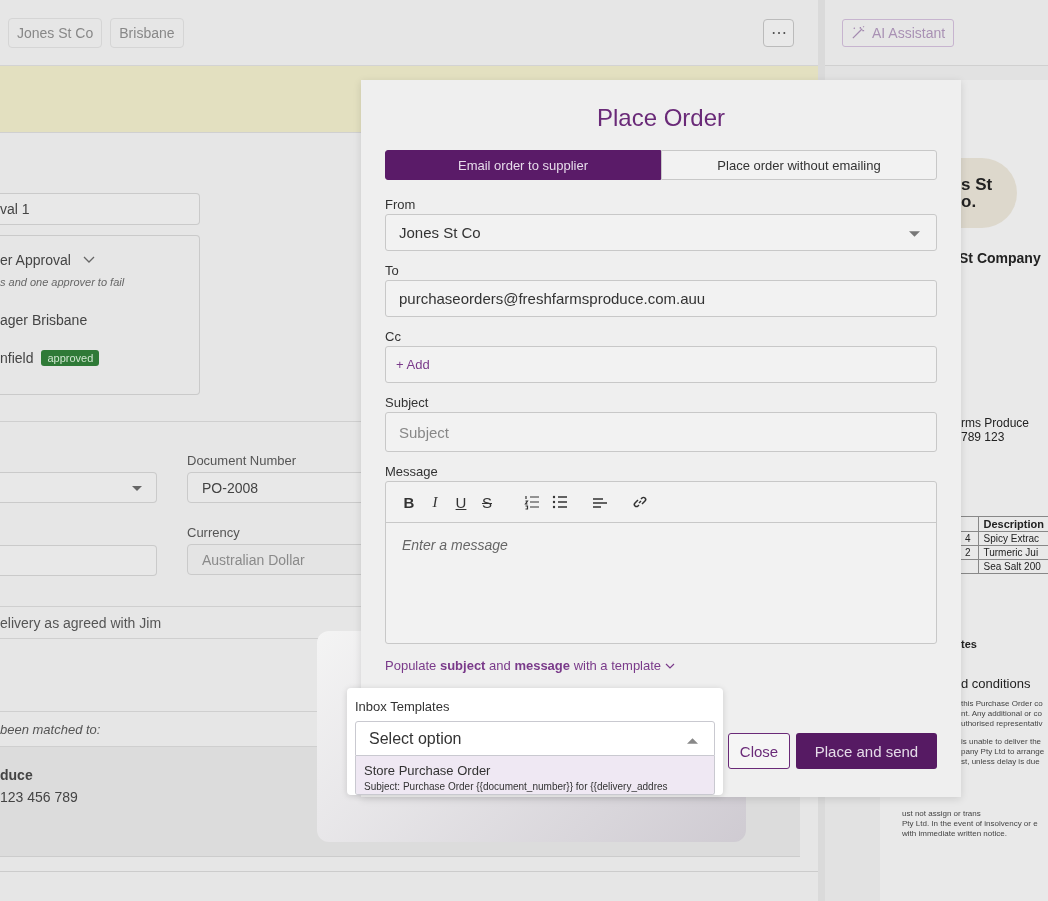  I want to click on text-field, so click(78, 560).